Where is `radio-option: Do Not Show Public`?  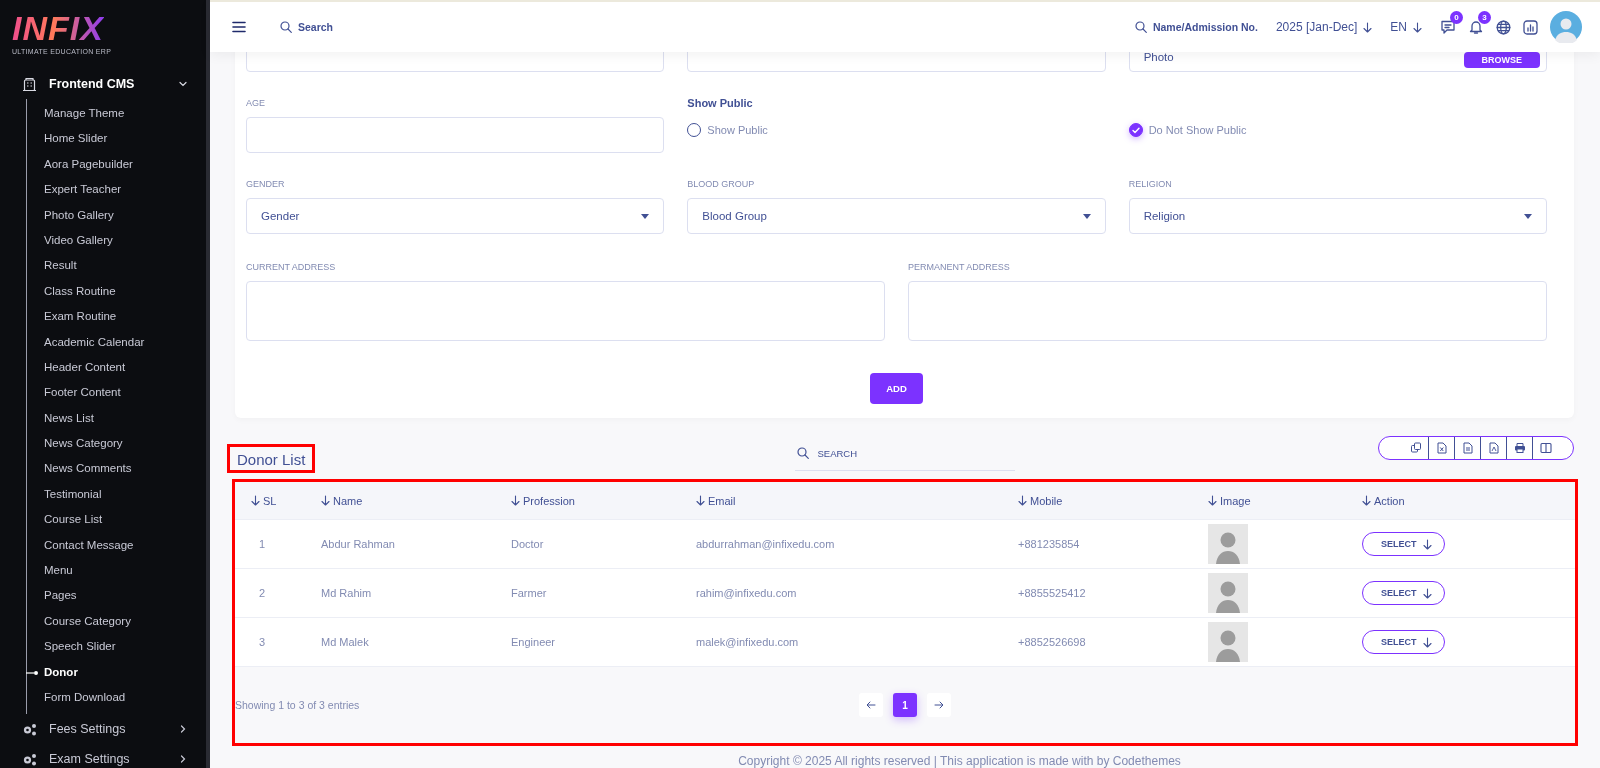
radio-option: Do Not Show Public is located at coordinates (1187, 130).